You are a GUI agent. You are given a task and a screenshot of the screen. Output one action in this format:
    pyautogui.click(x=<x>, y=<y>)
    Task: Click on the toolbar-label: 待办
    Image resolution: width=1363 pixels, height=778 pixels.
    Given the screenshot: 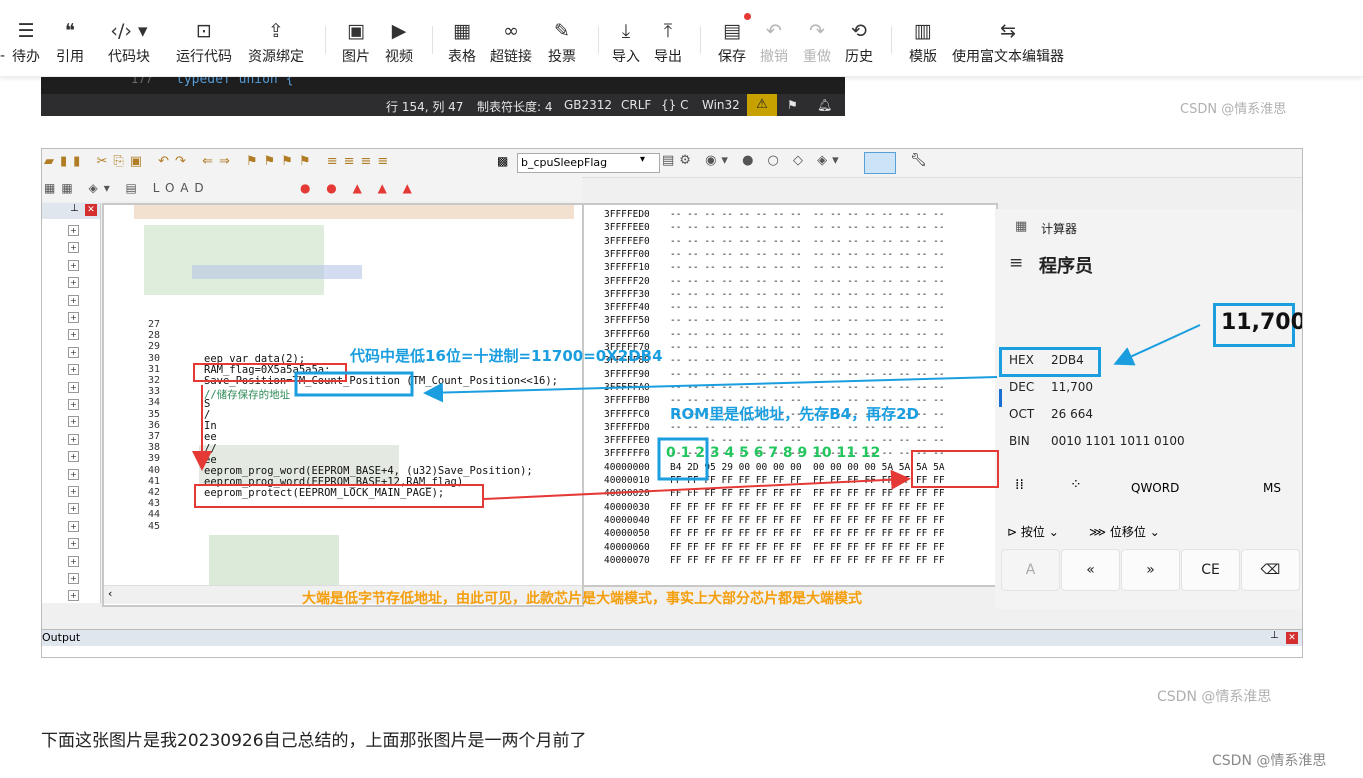 What is the action you would take?
    pyautogui.click(x=26, y=57)
    